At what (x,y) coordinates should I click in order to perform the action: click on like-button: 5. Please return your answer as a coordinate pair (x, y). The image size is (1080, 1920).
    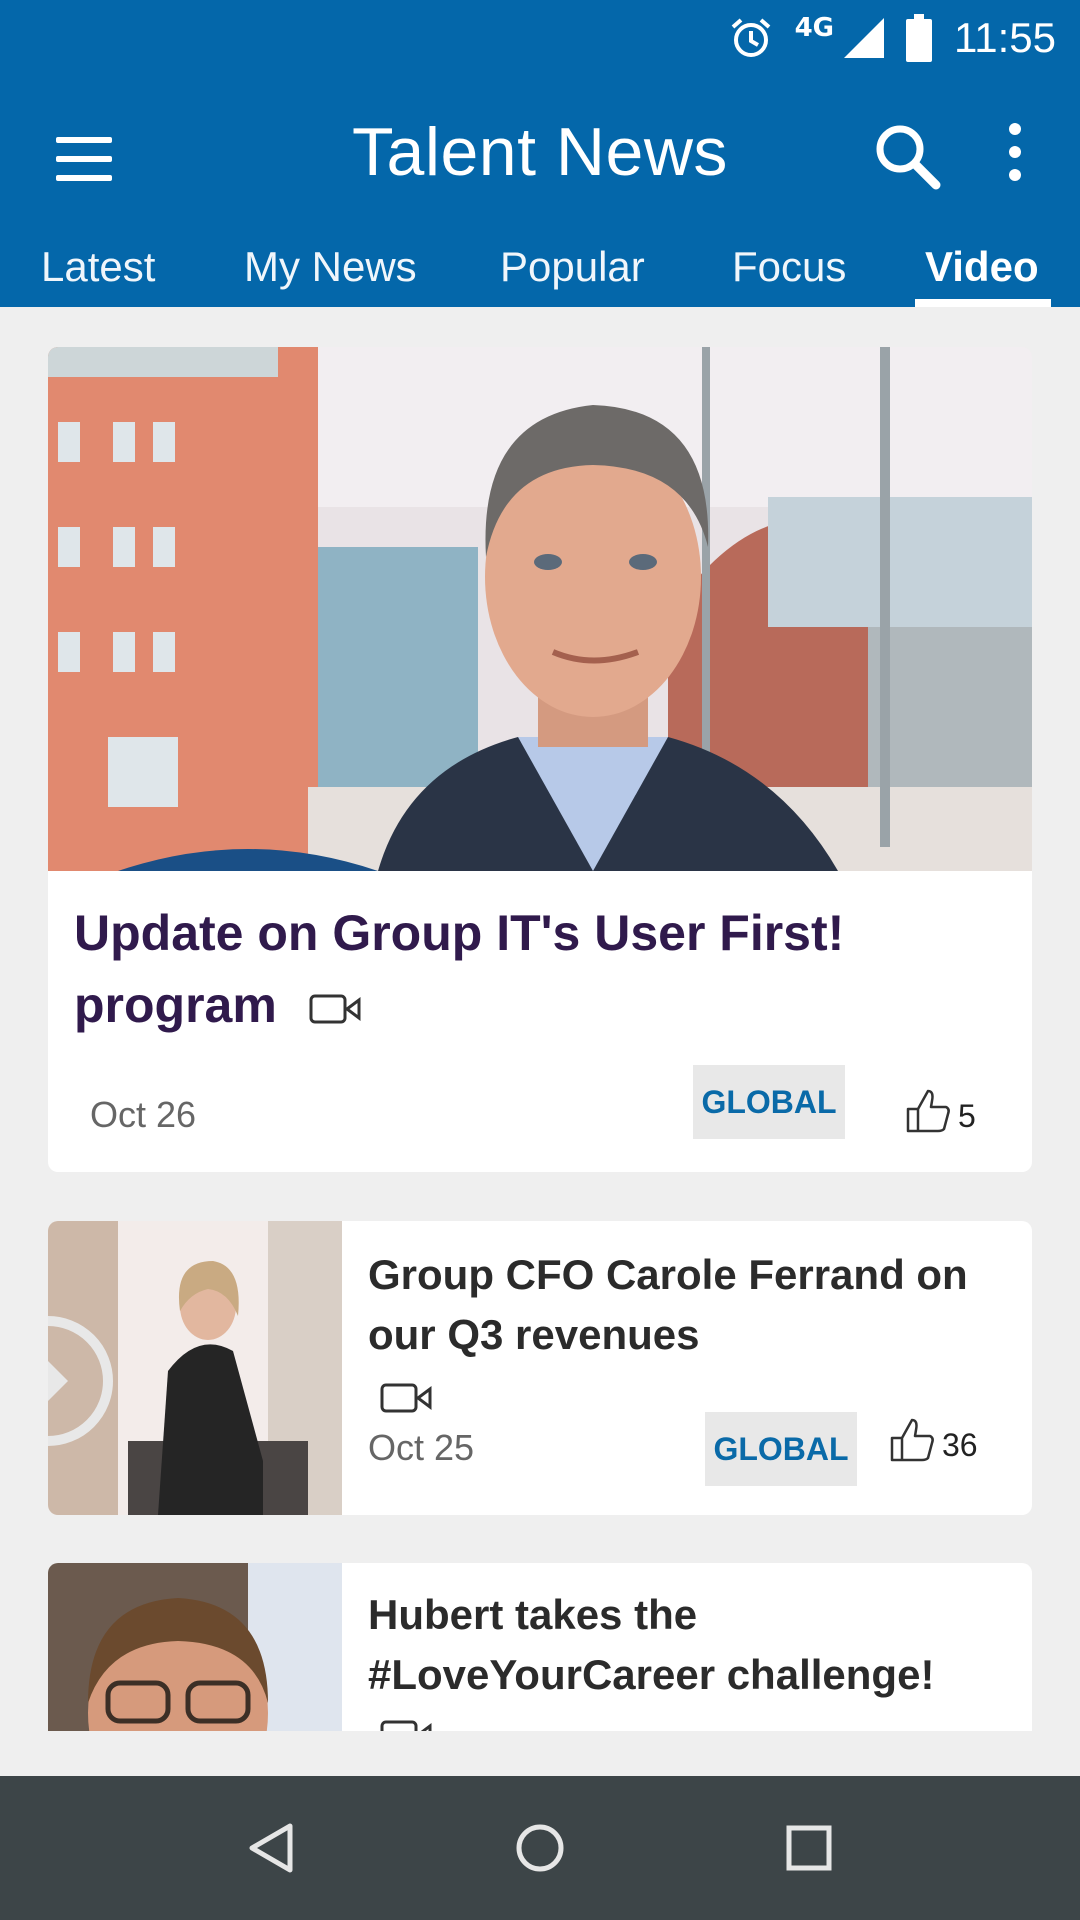
    Looking at the image, I should click on (940, 1111).